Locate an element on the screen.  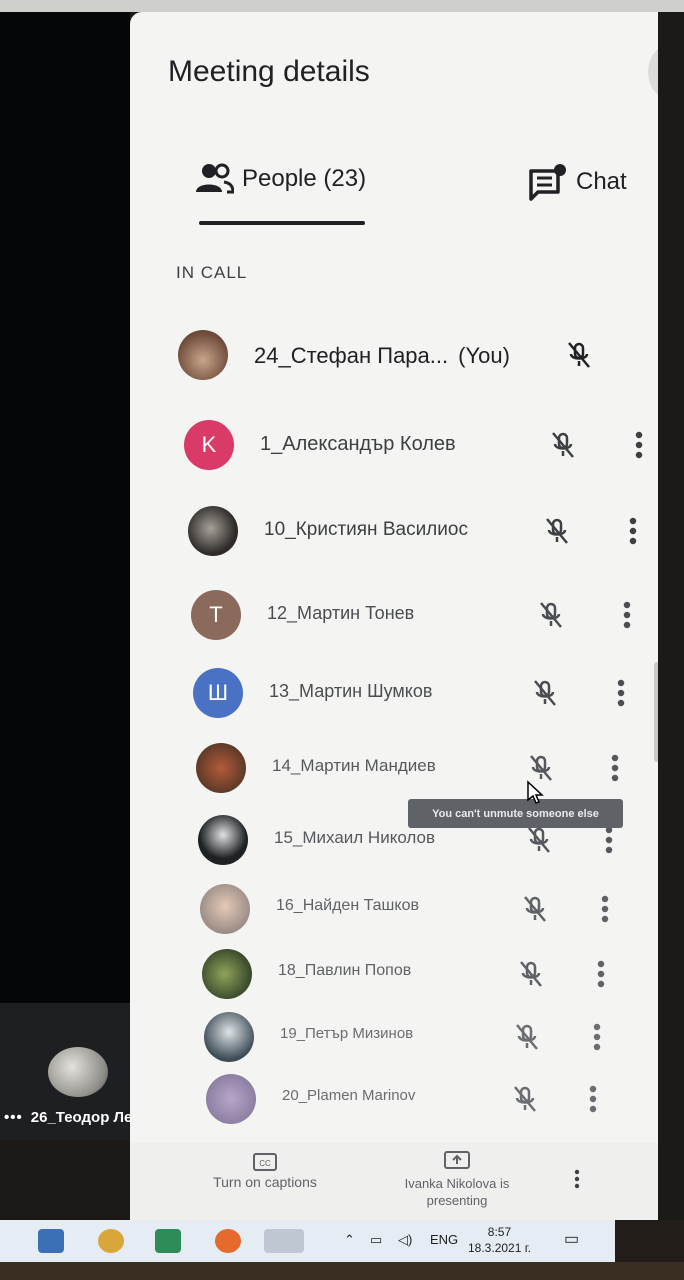
clock-time: 8:57 is located at coordinates (499, 1232).